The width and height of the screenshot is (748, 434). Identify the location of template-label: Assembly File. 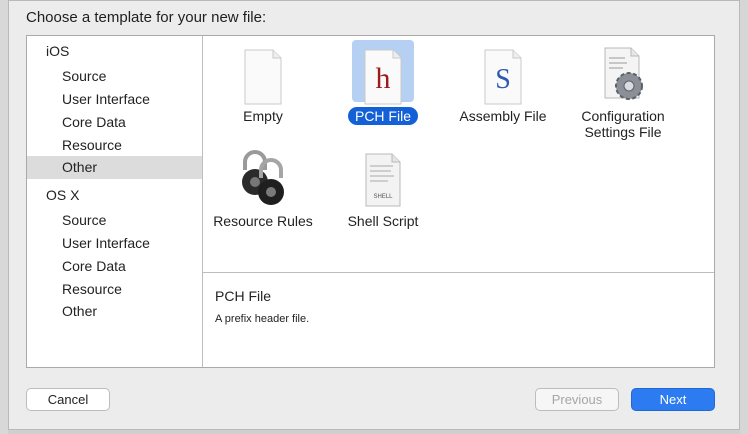
(503, 116).